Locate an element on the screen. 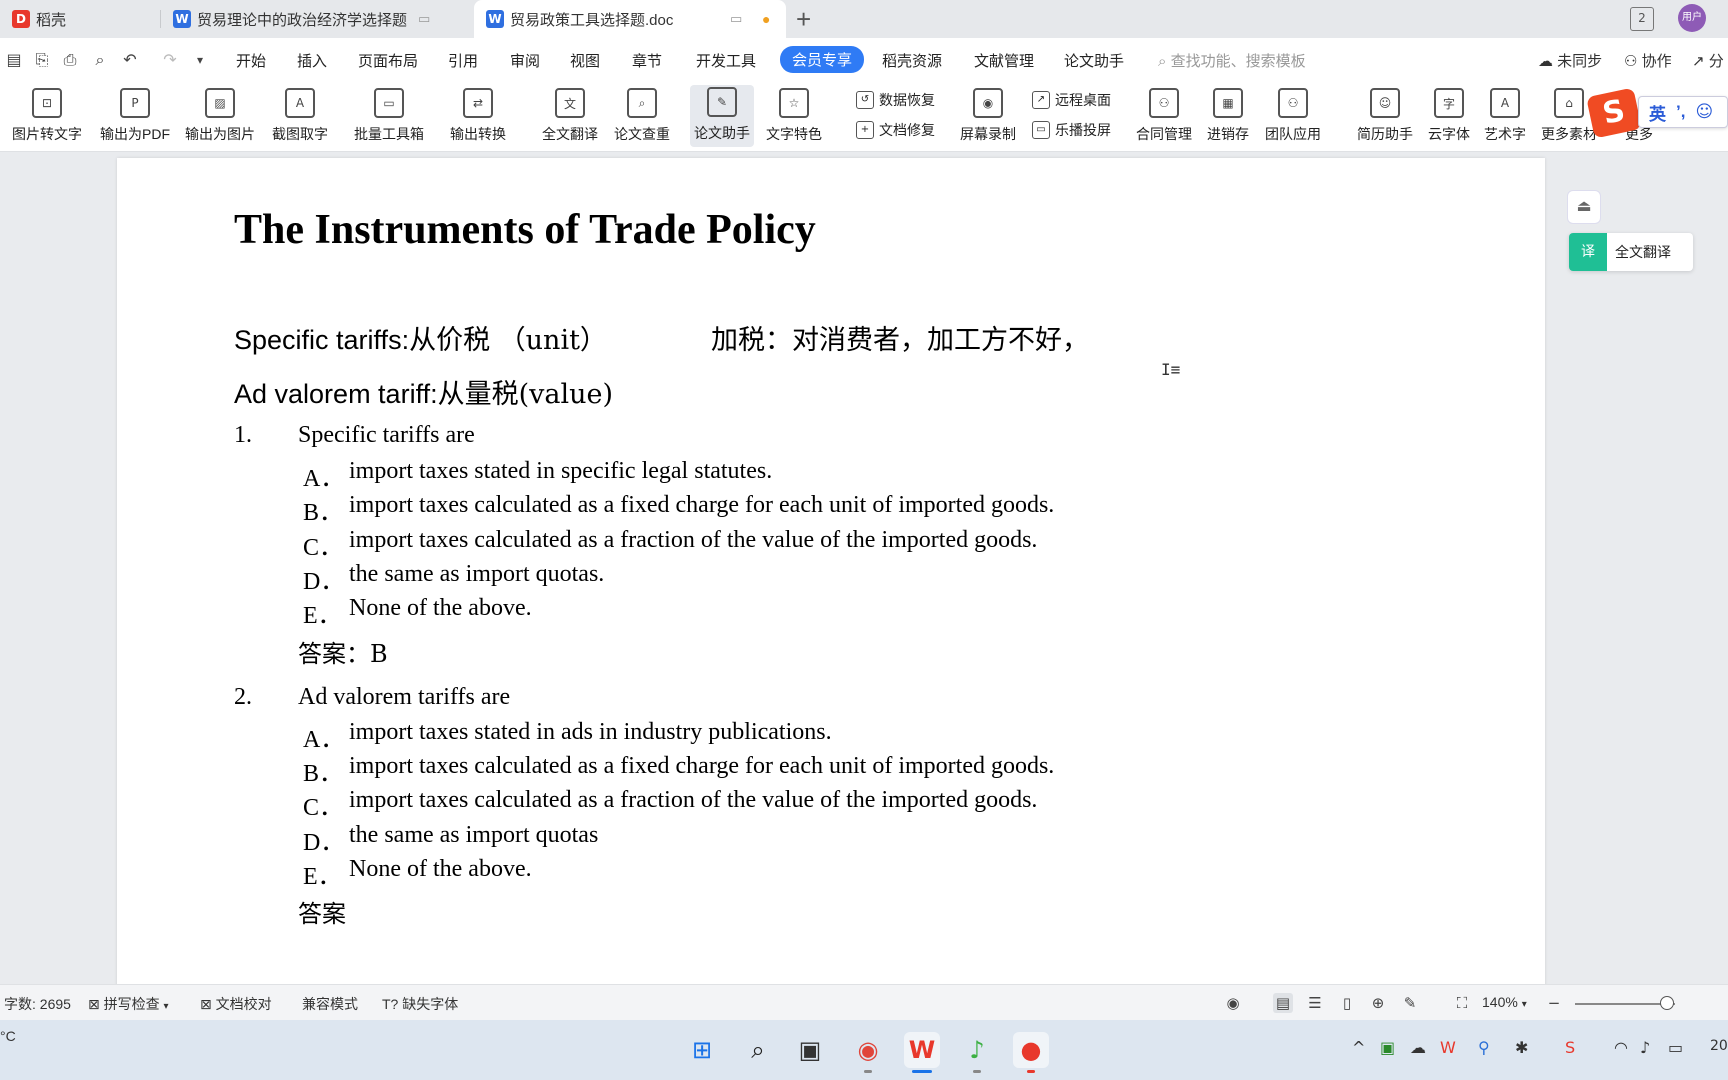 This screenshot has height=1080, width=1728. resume-helper-button: ☺ 简历助手 is located at coordinates (1385, 115).